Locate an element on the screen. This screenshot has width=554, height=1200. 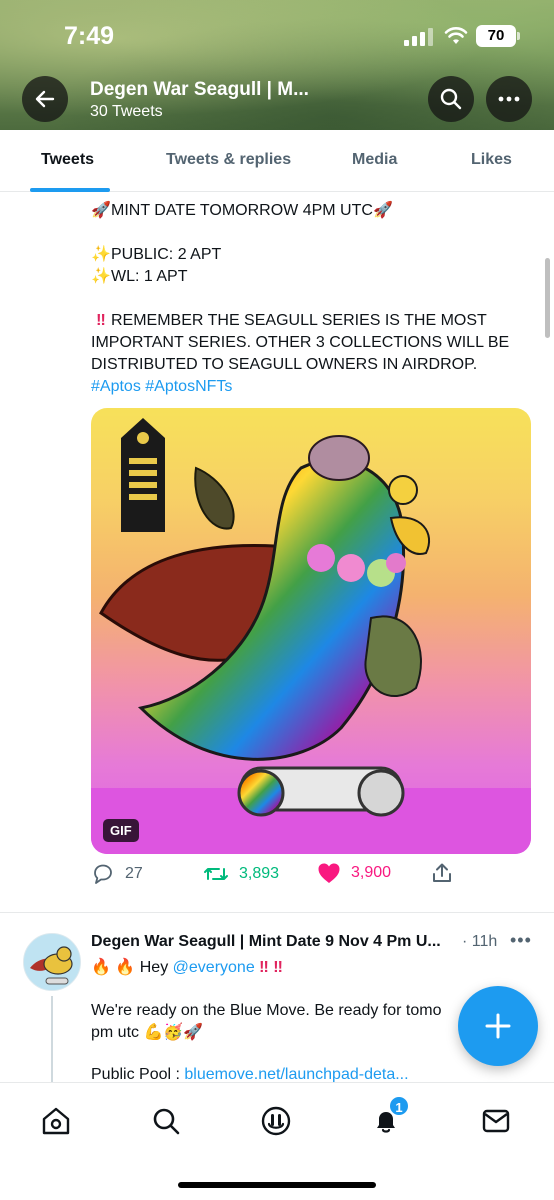
plus-icon is located at coordinates (498, 1026).